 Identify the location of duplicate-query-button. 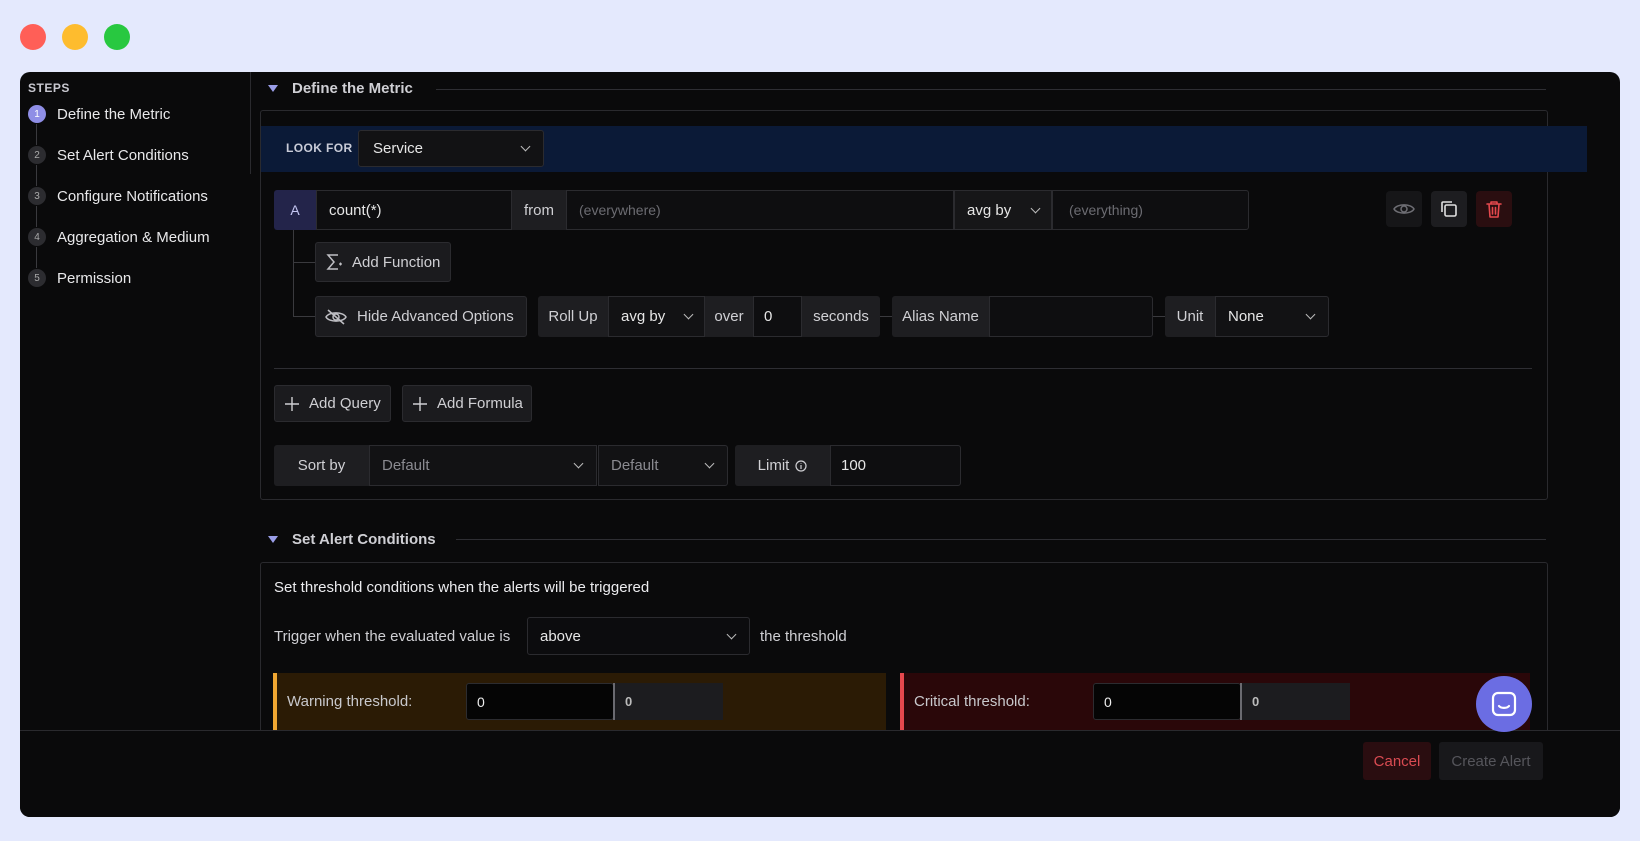
(1449, 209).